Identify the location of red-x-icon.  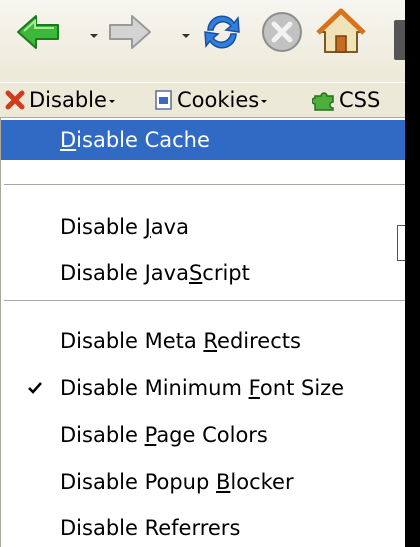
(15, 100).